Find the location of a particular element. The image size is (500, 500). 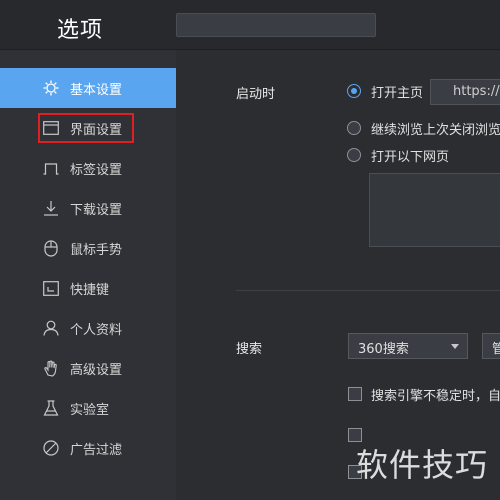

title-bar: 选项 is located at coordinates (250, 25).